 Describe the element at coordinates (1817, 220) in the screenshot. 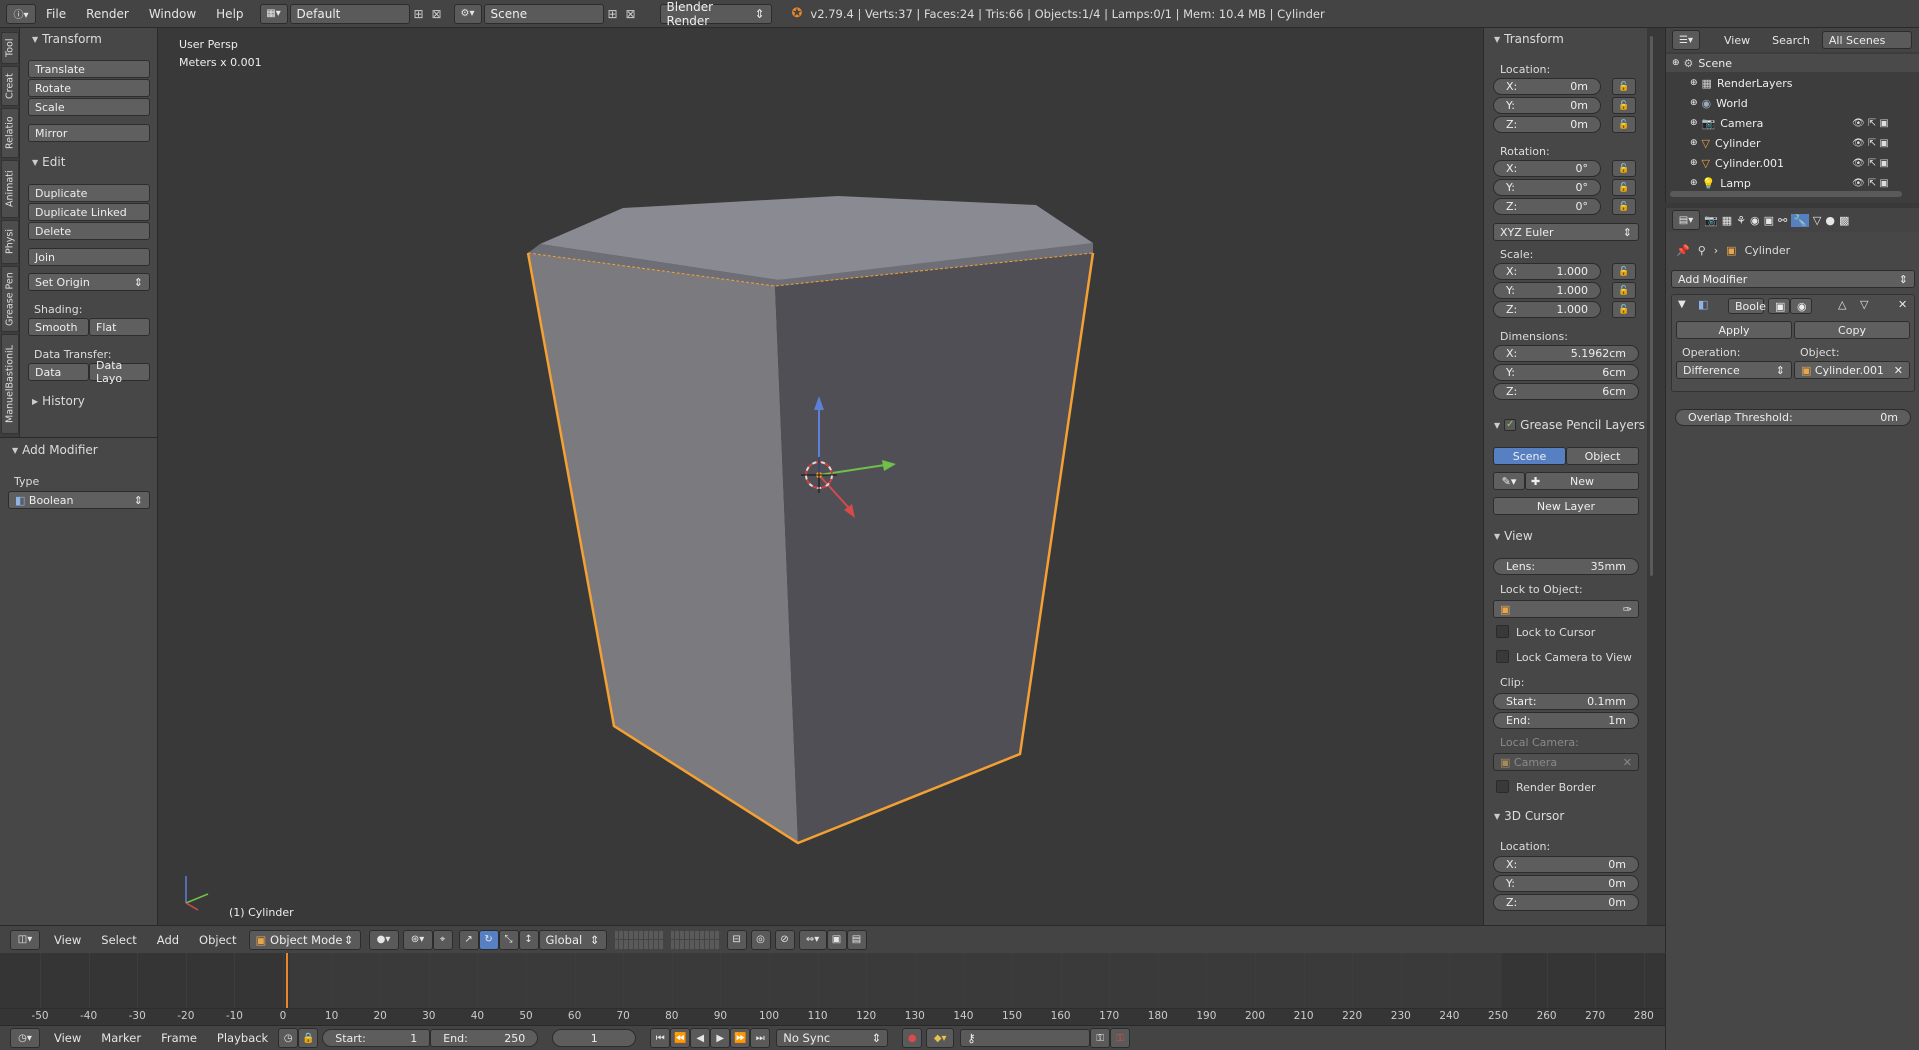

I see `data-tab-icon: ▽` at that location.